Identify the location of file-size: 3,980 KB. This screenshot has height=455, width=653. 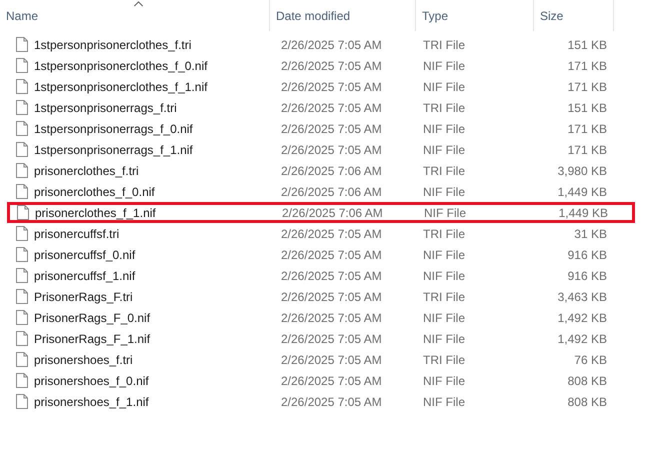
(581, 171).